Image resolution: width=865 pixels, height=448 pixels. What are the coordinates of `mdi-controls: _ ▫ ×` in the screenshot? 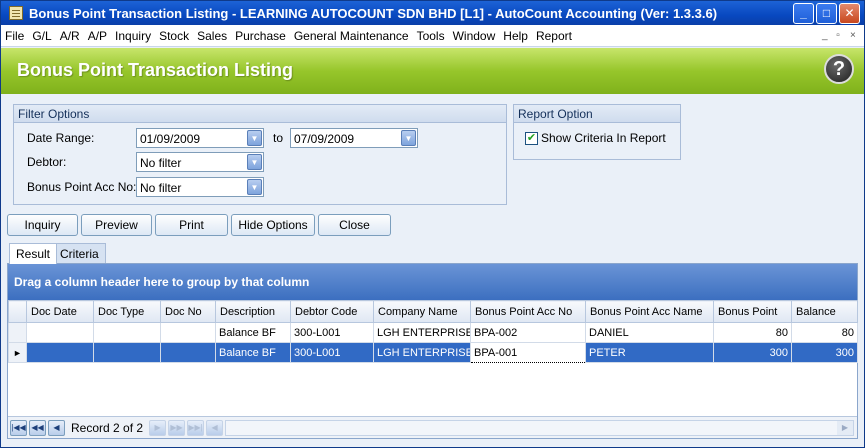 It's located at (838, 36).